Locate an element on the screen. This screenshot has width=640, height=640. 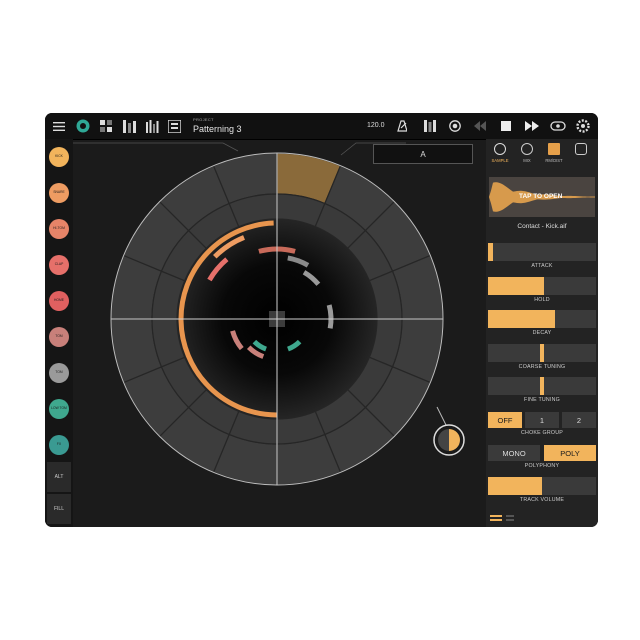
track-label: CLAP is located at coordinates (59, 264).